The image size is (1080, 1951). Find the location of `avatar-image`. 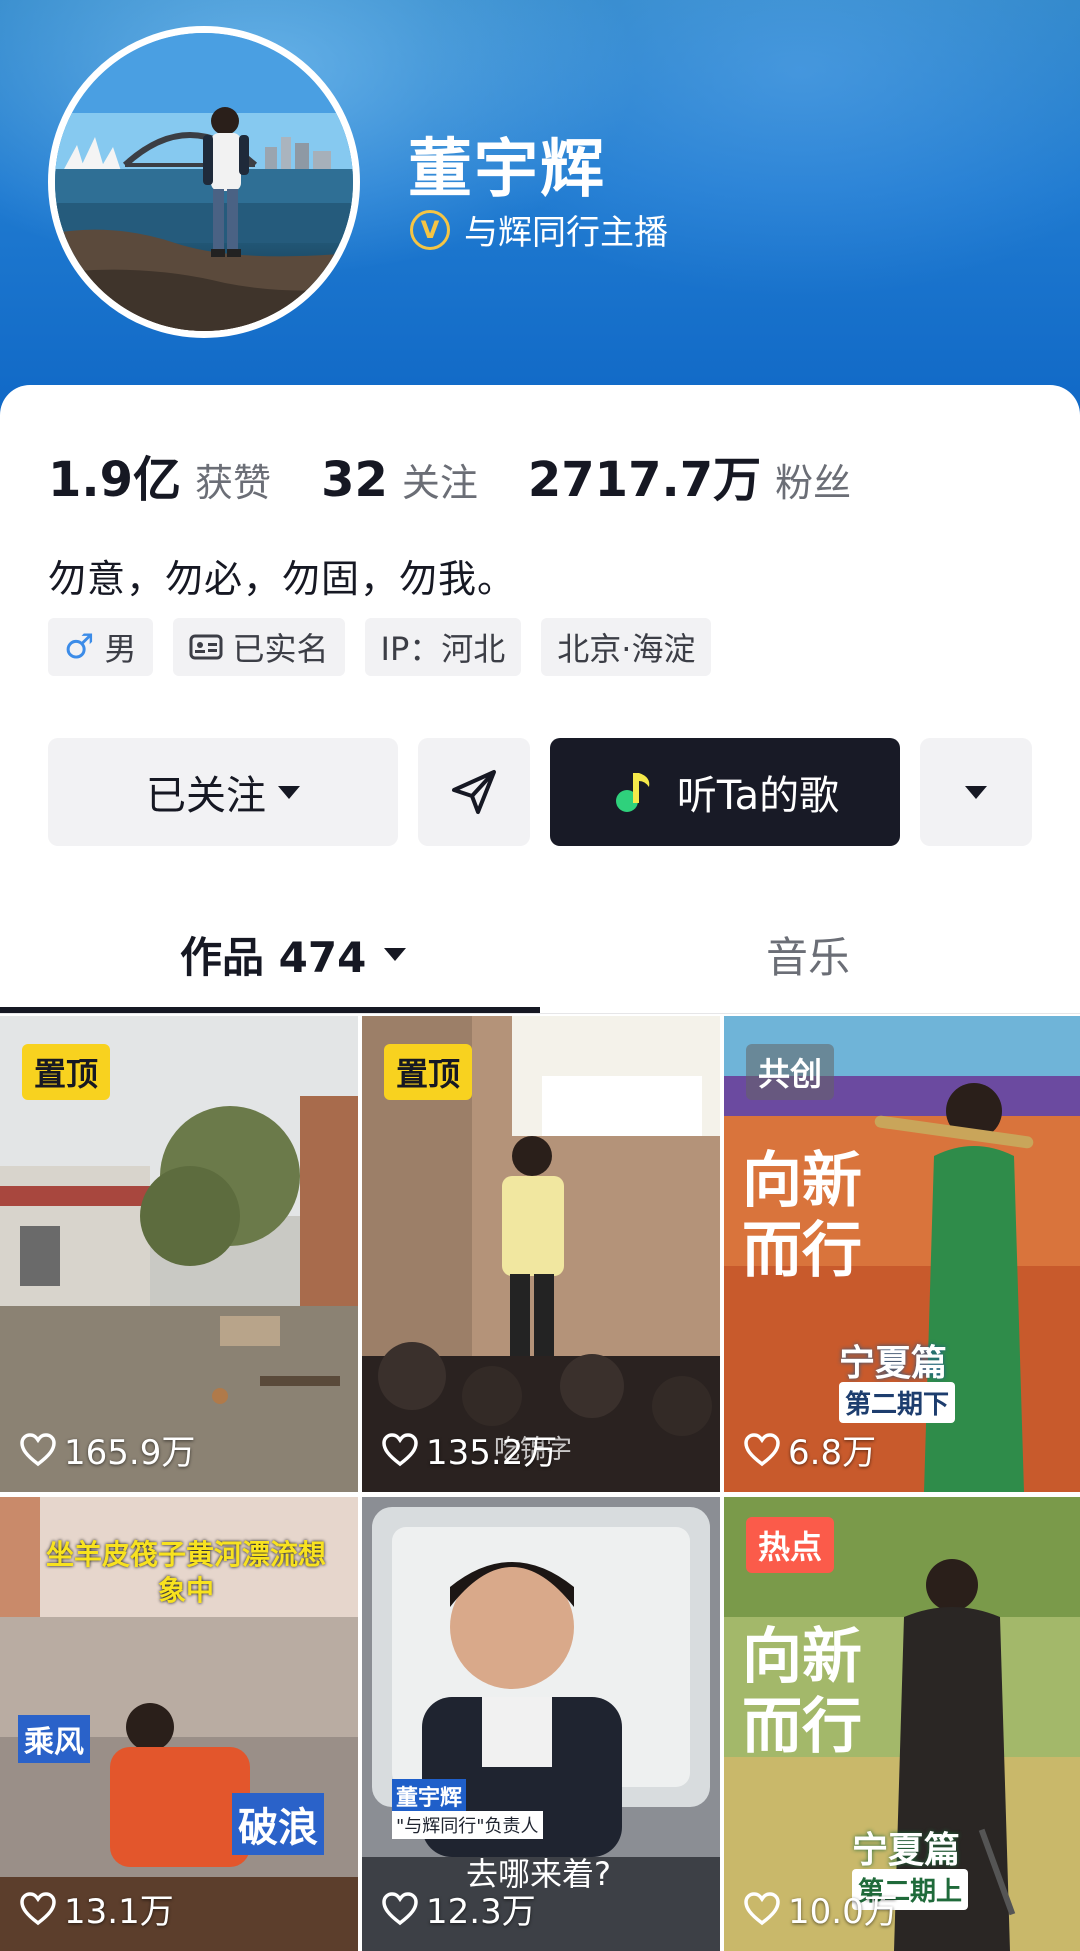

avatar-image is located at coordinates (204, 182).